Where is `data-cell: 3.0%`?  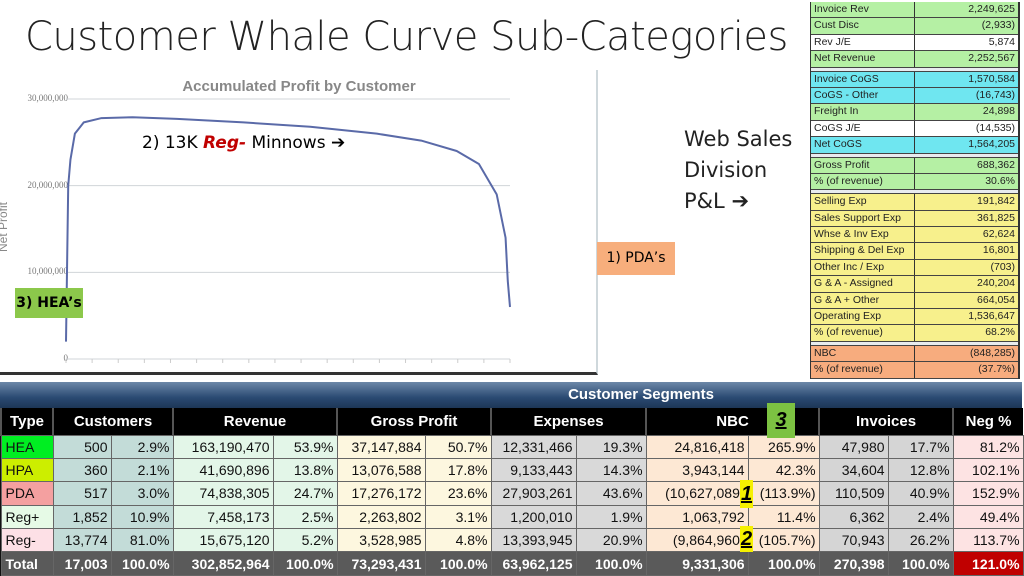 data-cell: 3.0% is located at coordinates (142, 493).